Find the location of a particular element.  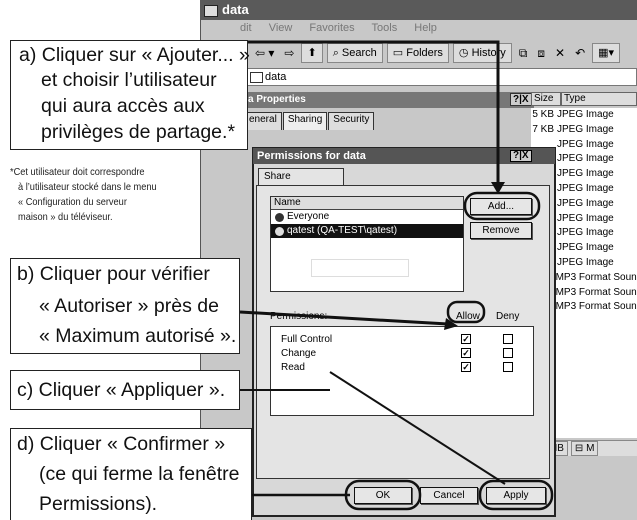

connector-c2 is located at coordinates (417, 428).